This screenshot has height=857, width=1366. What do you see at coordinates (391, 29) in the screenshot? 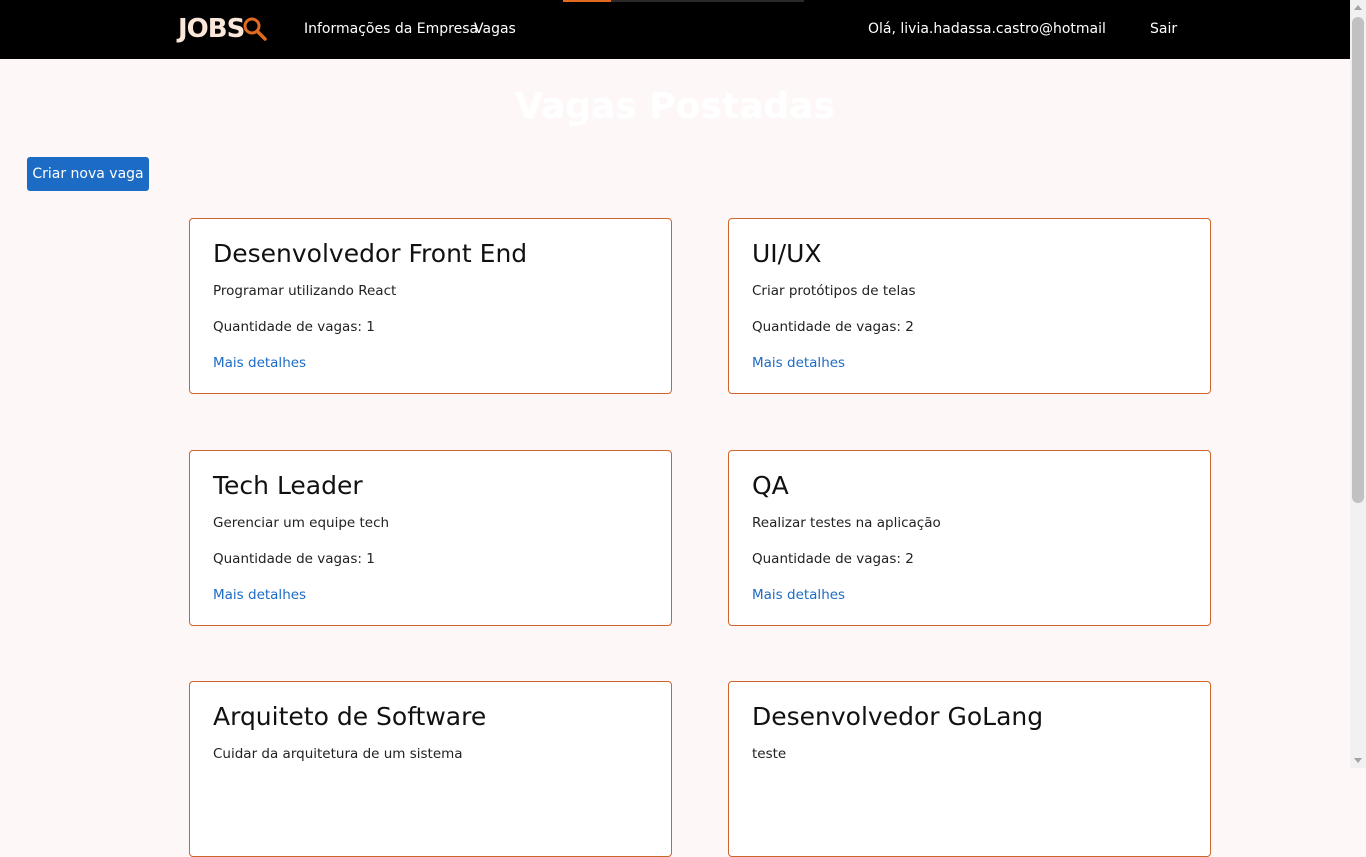
I see `nav-link-company-info: Informações da Empresa` at bounding box center [391, 29].